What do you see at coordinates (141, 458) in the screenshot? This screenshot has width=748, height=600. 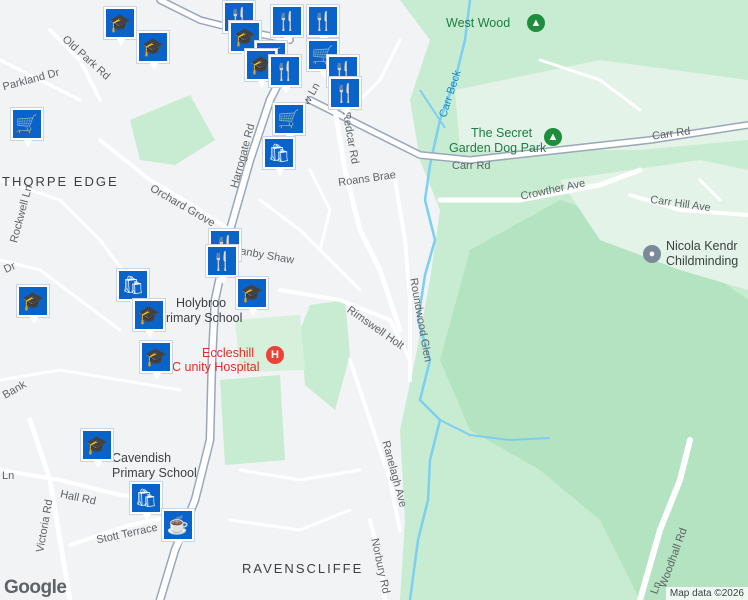 I see `cavendish-school-label-line1: Cavendish` at bounding box center [141, 458].